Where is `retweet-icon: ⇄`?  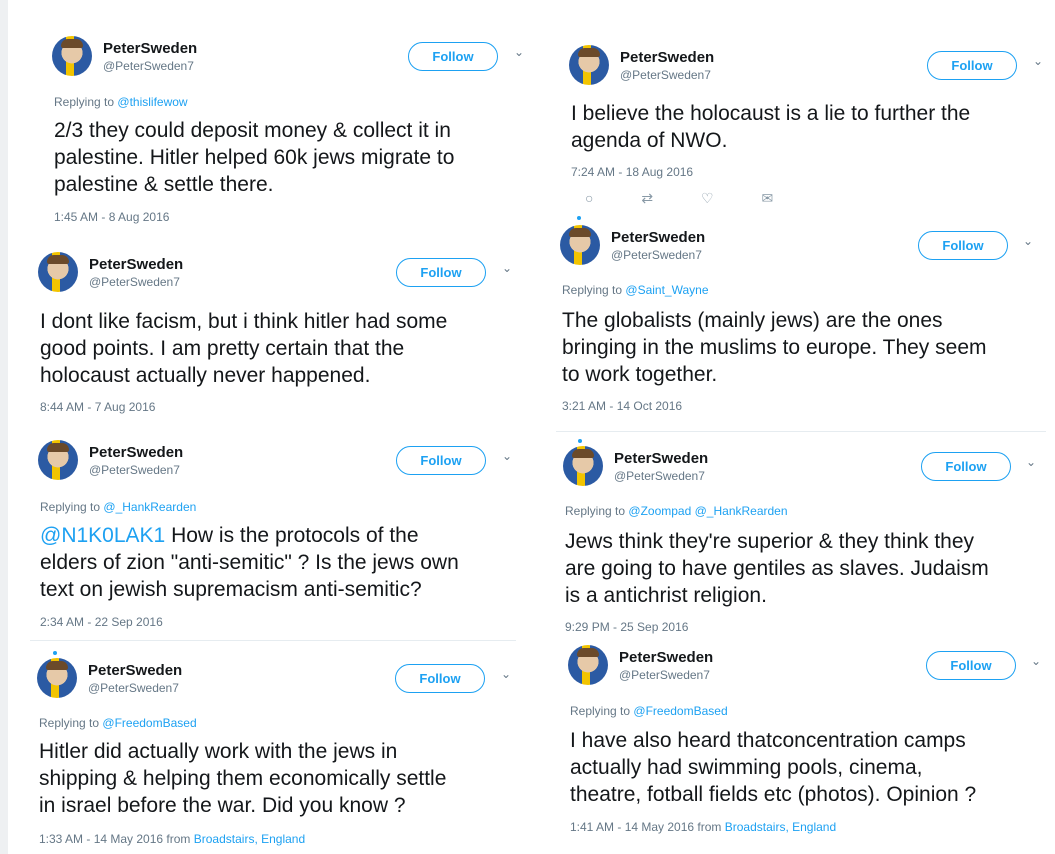 retweet-icon: ⇄ is located at coordinates (647, 198).